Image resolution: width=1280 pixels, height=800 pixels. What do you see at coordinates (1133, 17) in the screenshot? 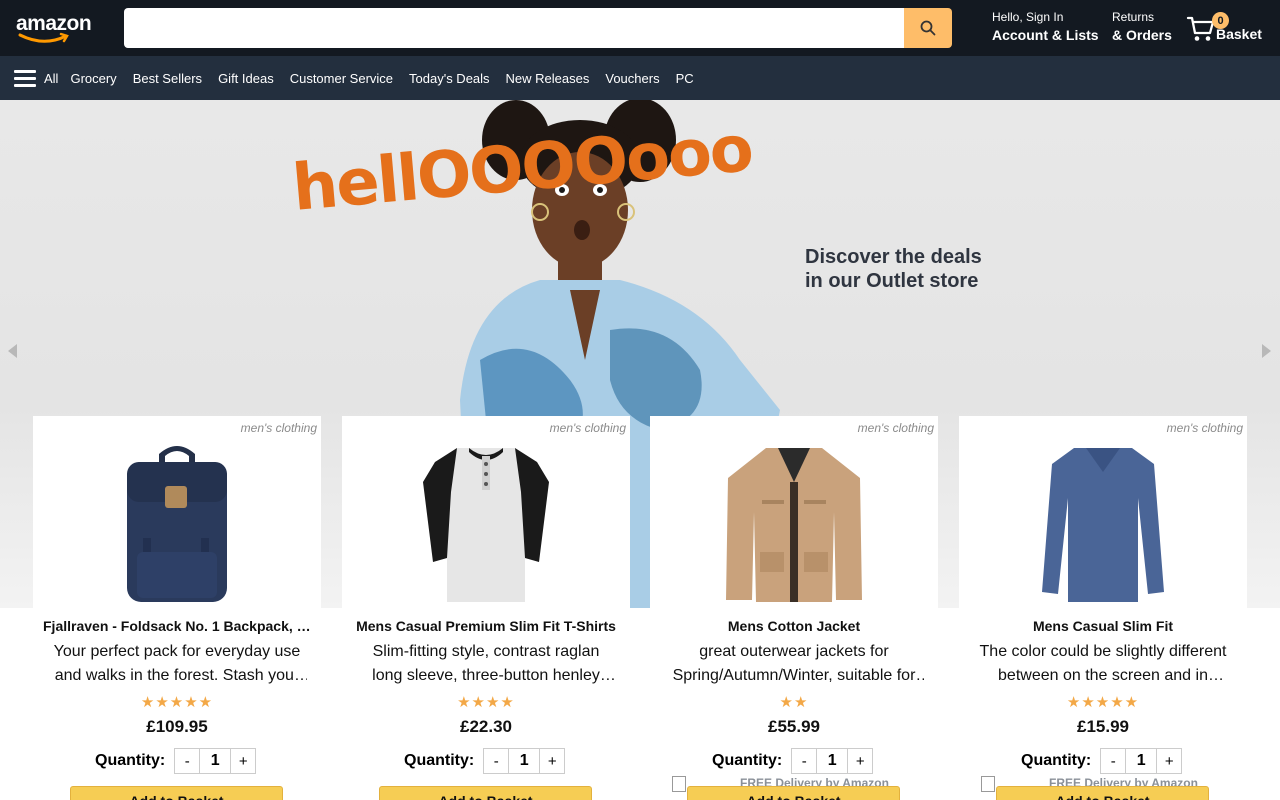
I see `returns-label: Returns` at bounding box center [1133, 17].